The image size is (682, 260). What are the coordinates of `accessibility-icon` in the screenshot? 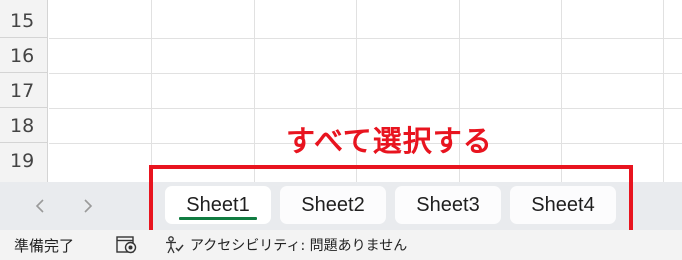 It's located at (174, 245).